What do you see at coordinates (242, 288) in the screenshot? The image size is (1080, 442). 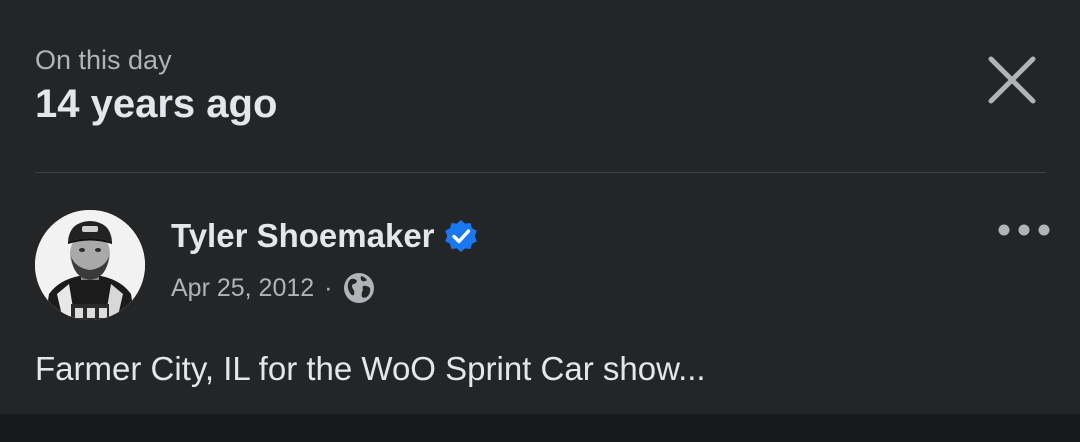 I see `post-date: Apr 25, 2012` at bounding box center [242, 288].